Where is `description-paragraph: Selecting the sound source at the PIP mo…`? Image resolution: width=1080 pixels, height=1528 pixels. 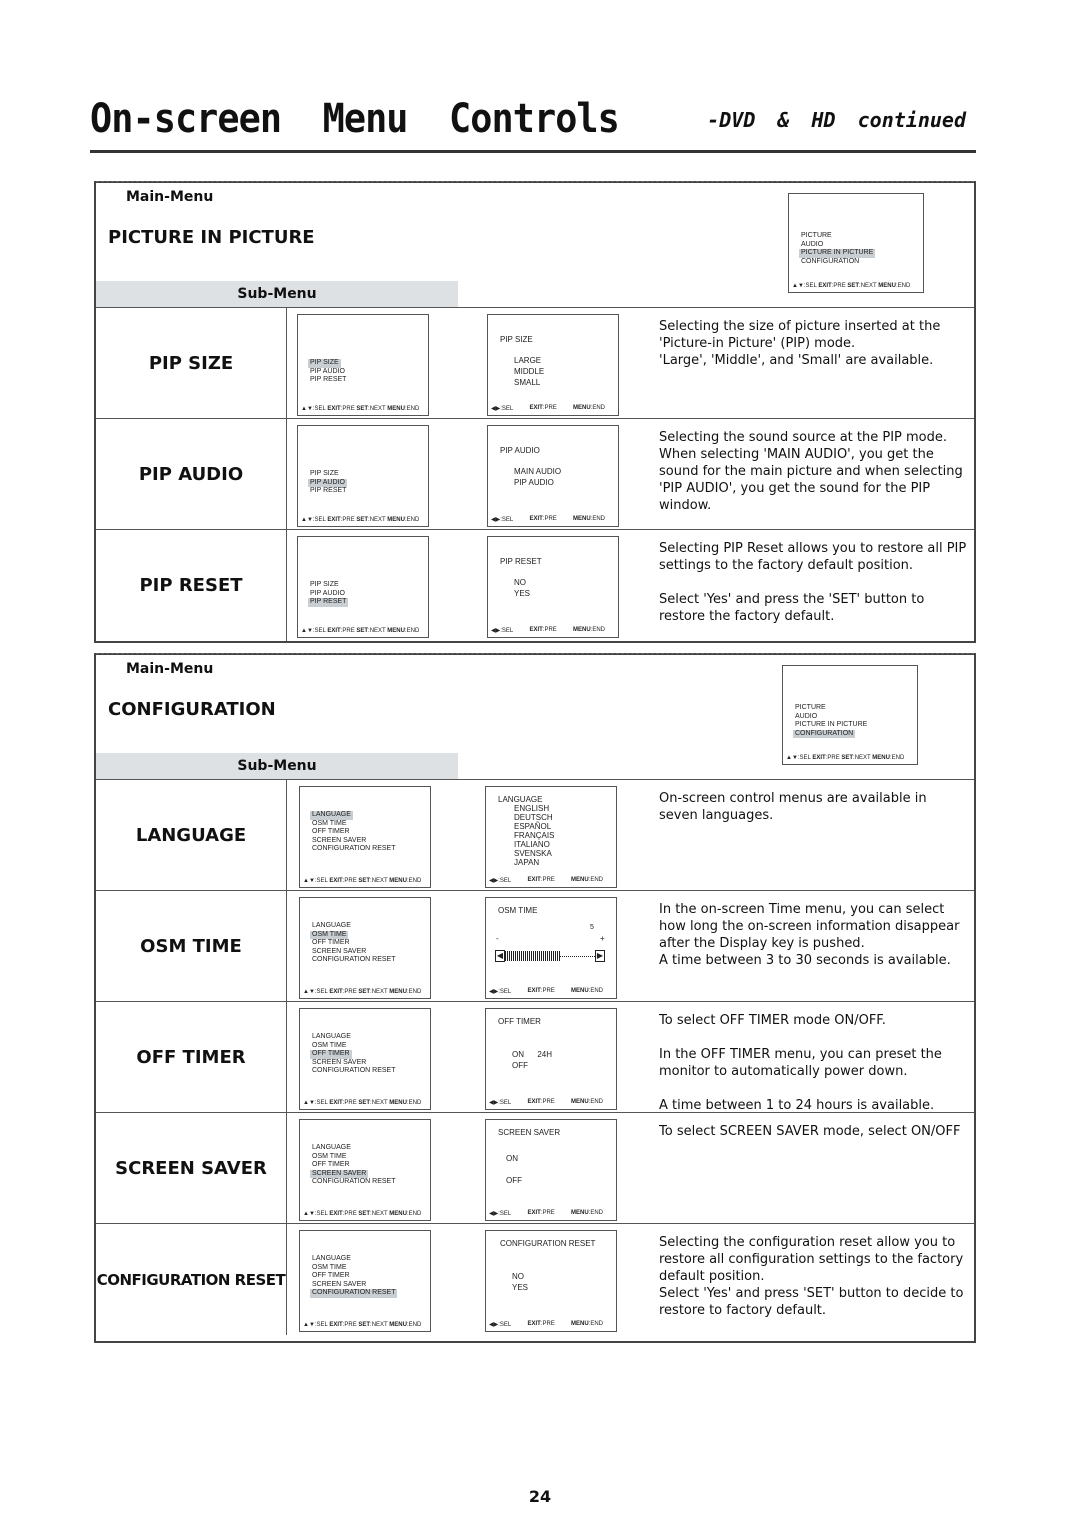
description-paragraph: Selecting the sound source at the PIP mo… is located at coordinates (811, 471).